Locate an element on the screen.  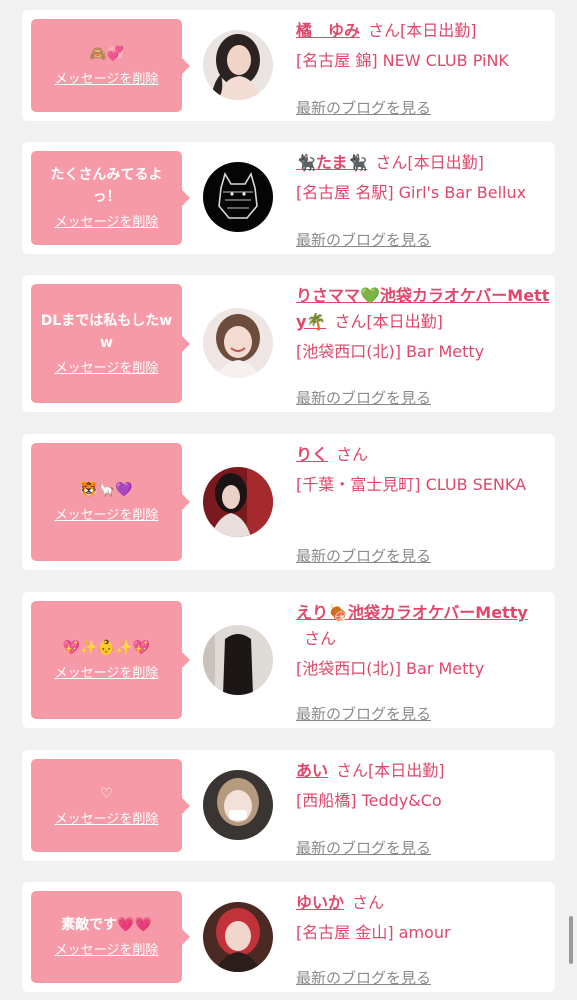
avatar-woman-blonde-image is located at coordinates (238, 805).